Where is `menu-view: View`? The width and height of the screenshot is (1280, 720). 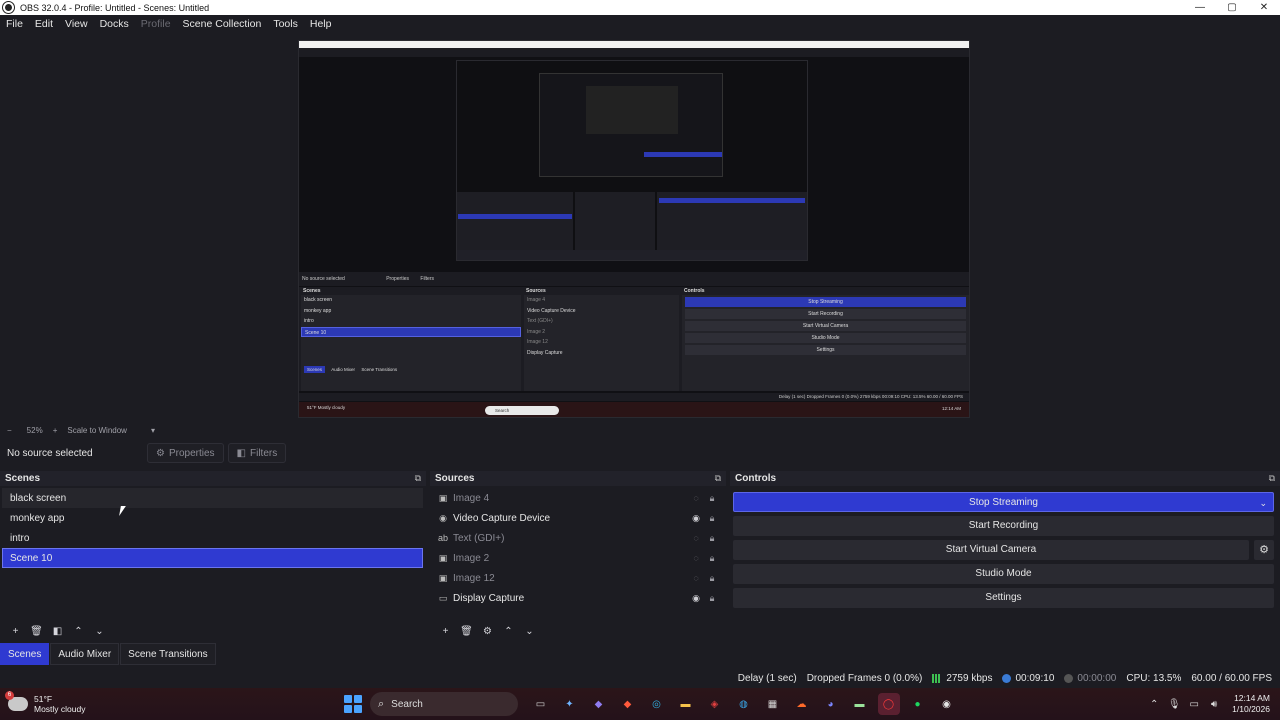
menu-view: View is located at coordinates (76, 24).